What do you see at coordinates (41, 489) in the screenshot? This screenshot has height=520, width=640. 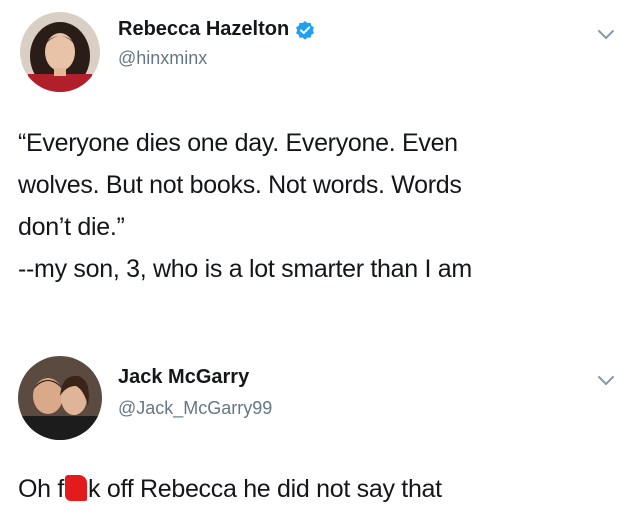 I see `tweet-text-part: Oh f` at bounding box center [41, 489].